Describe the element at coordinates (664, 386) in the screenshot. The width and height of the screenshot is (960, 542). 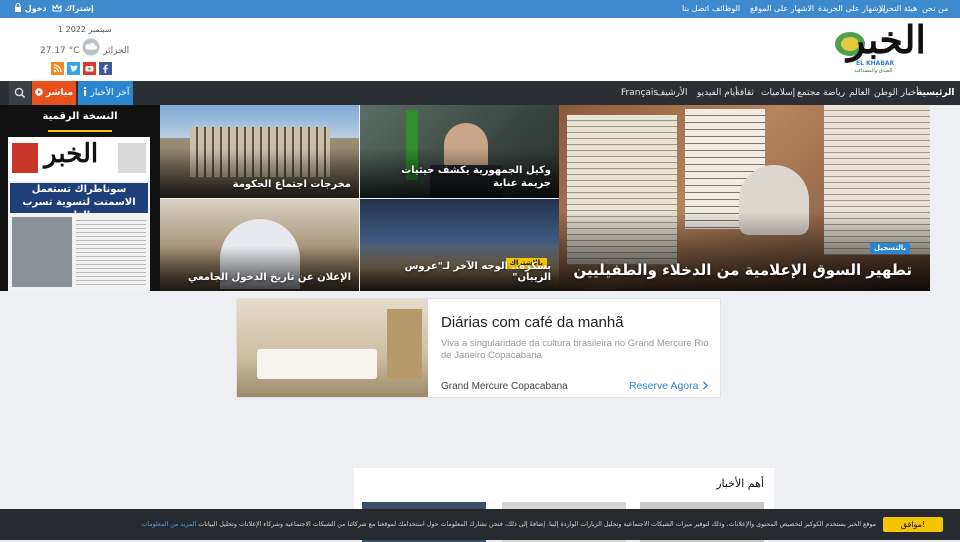
I see `ad-cta-label: Reserve Agora` at that location.